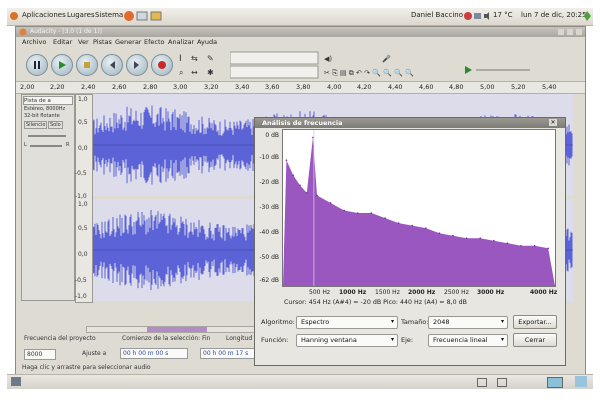 The width and height of the screenshot is (600, 400). Describe the element at coordinates (302, 123) in the screenshot. I see `dialog-title: Análisis de frecuencia` at that location.